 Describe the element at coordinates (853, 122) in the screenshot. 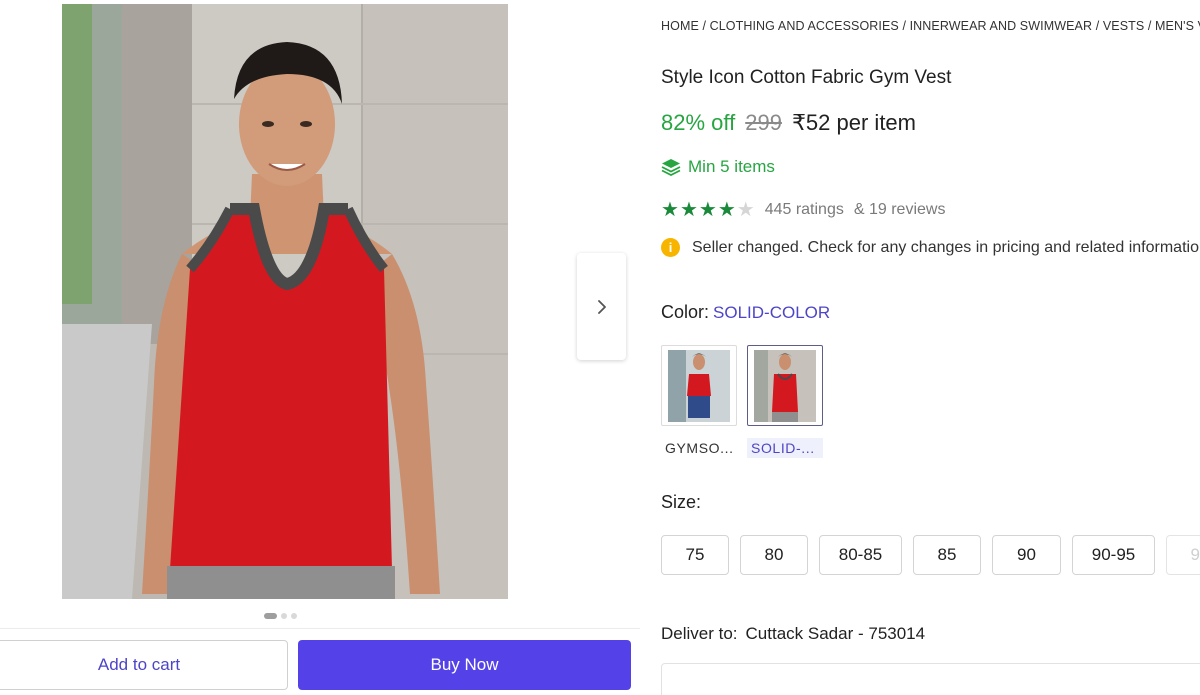

I see `selling-price: ₹52 per item` at that location.